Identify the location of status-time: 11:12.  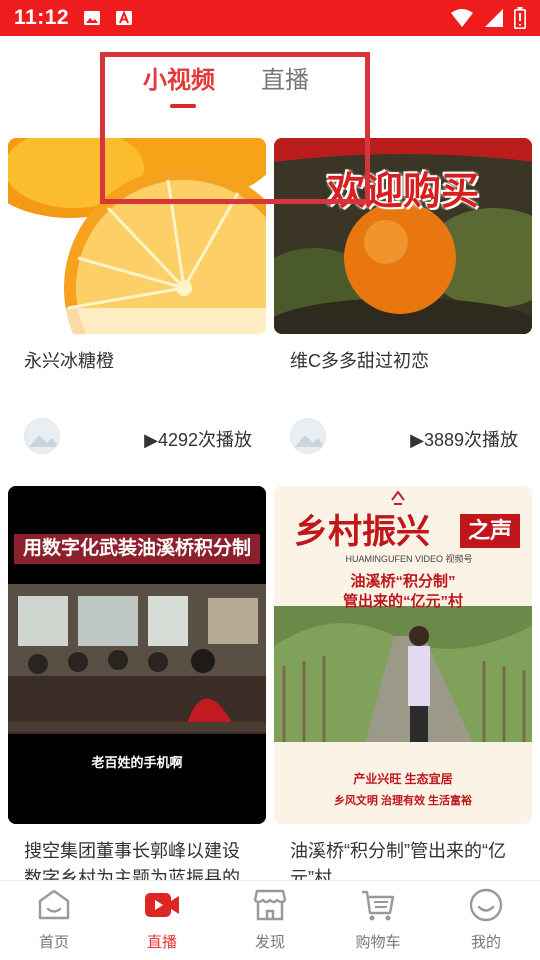
(42, 17).